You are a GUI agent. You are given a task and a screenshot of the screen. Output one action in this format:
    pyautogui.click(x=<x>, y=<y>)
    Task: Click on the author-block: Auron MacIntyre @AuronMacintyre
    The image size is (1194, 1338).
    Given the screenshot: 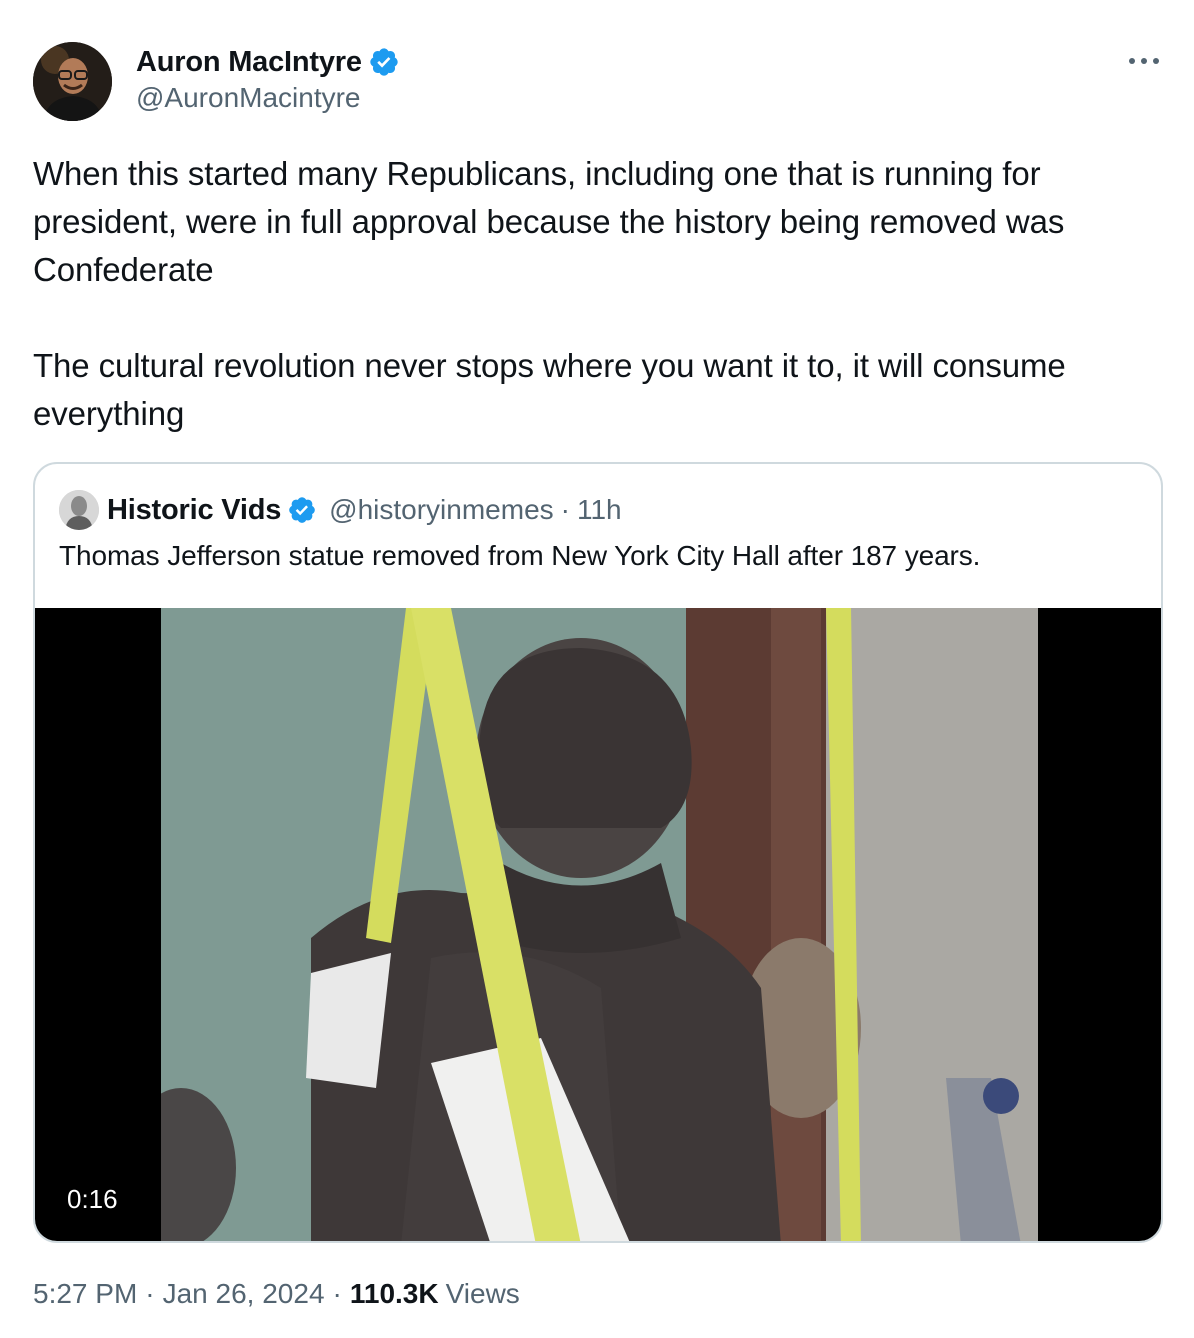 What is the action you would take?
    pyautogui.click(x=268, y=79)
    